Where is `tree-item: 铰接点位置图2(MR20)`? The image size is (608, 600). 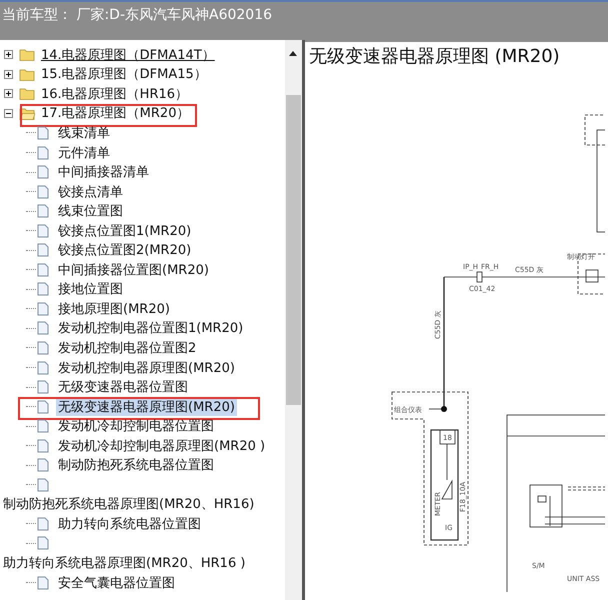 tree-item: 铰接点位置图2(MR20) is located at coordinates (125, 250).